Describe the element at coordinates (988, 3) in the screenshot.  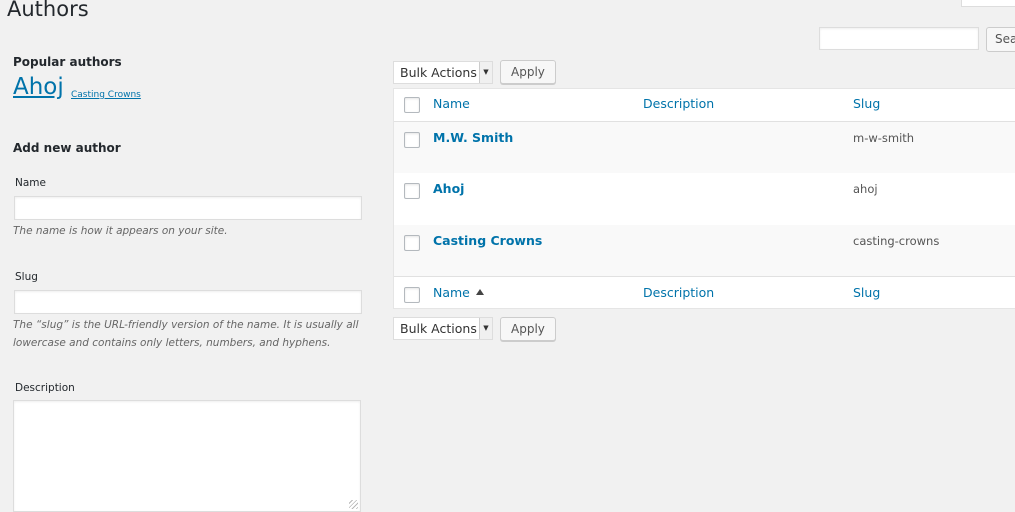
I see `screen-options-tab` at that location.